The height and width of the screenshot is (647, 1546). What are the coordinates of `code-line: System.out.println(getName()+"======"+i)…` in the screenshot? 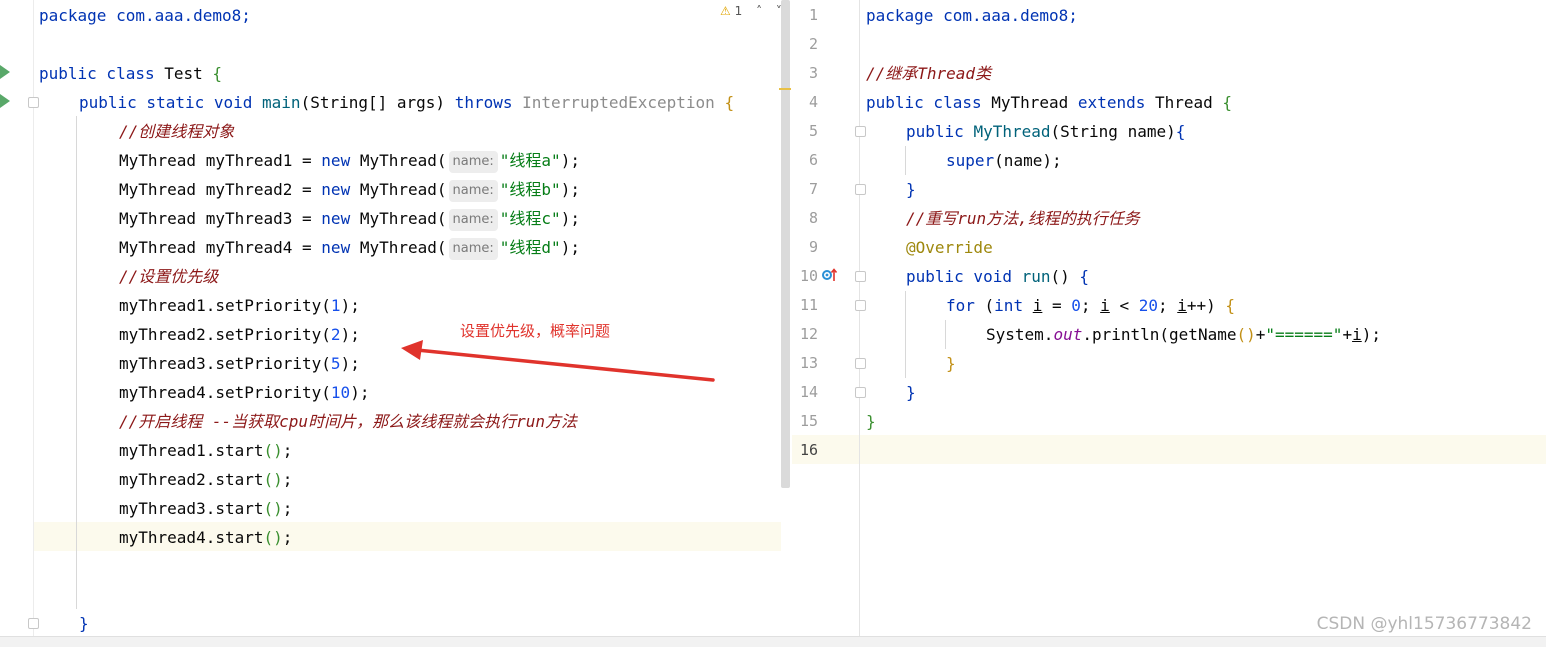 It's located at (1183, 334).